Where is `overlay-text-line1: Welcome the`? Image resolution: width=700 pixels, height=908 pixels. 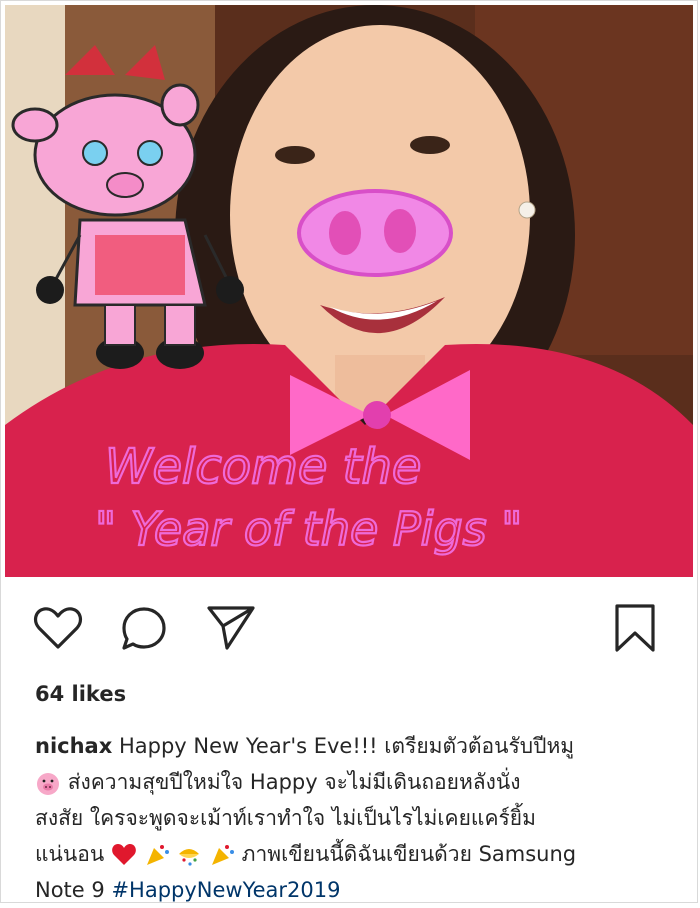 overlay-text-line1: Welcome the is located at coordinates (263, 467).